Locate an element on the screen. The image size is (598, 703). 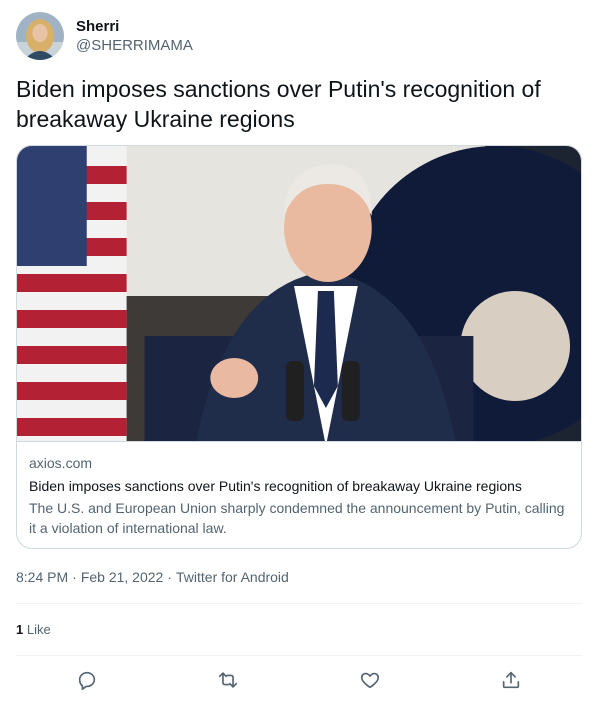
share-icon is located at coordinates (511, 680).